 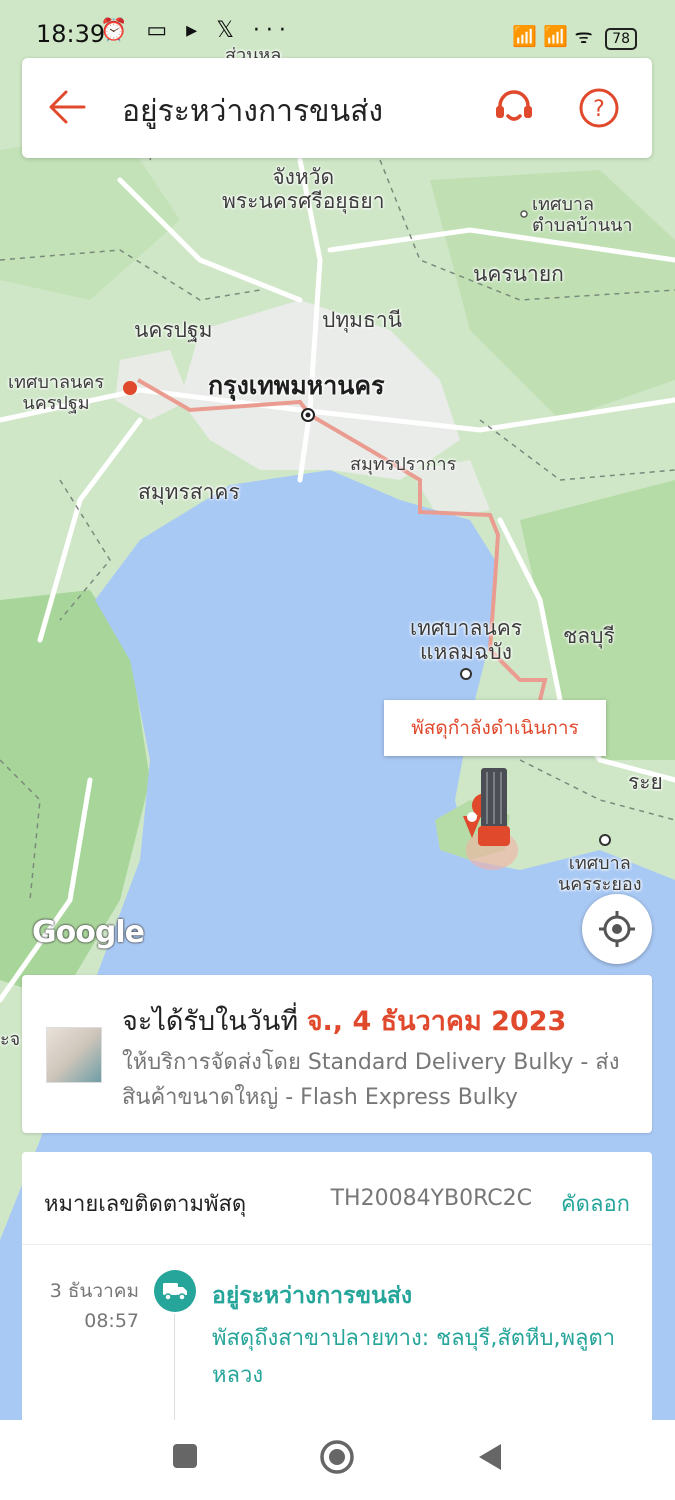 I want to click on map-label-bangkok: กรุงเทพมหานคร, so click(x=296, y=385).